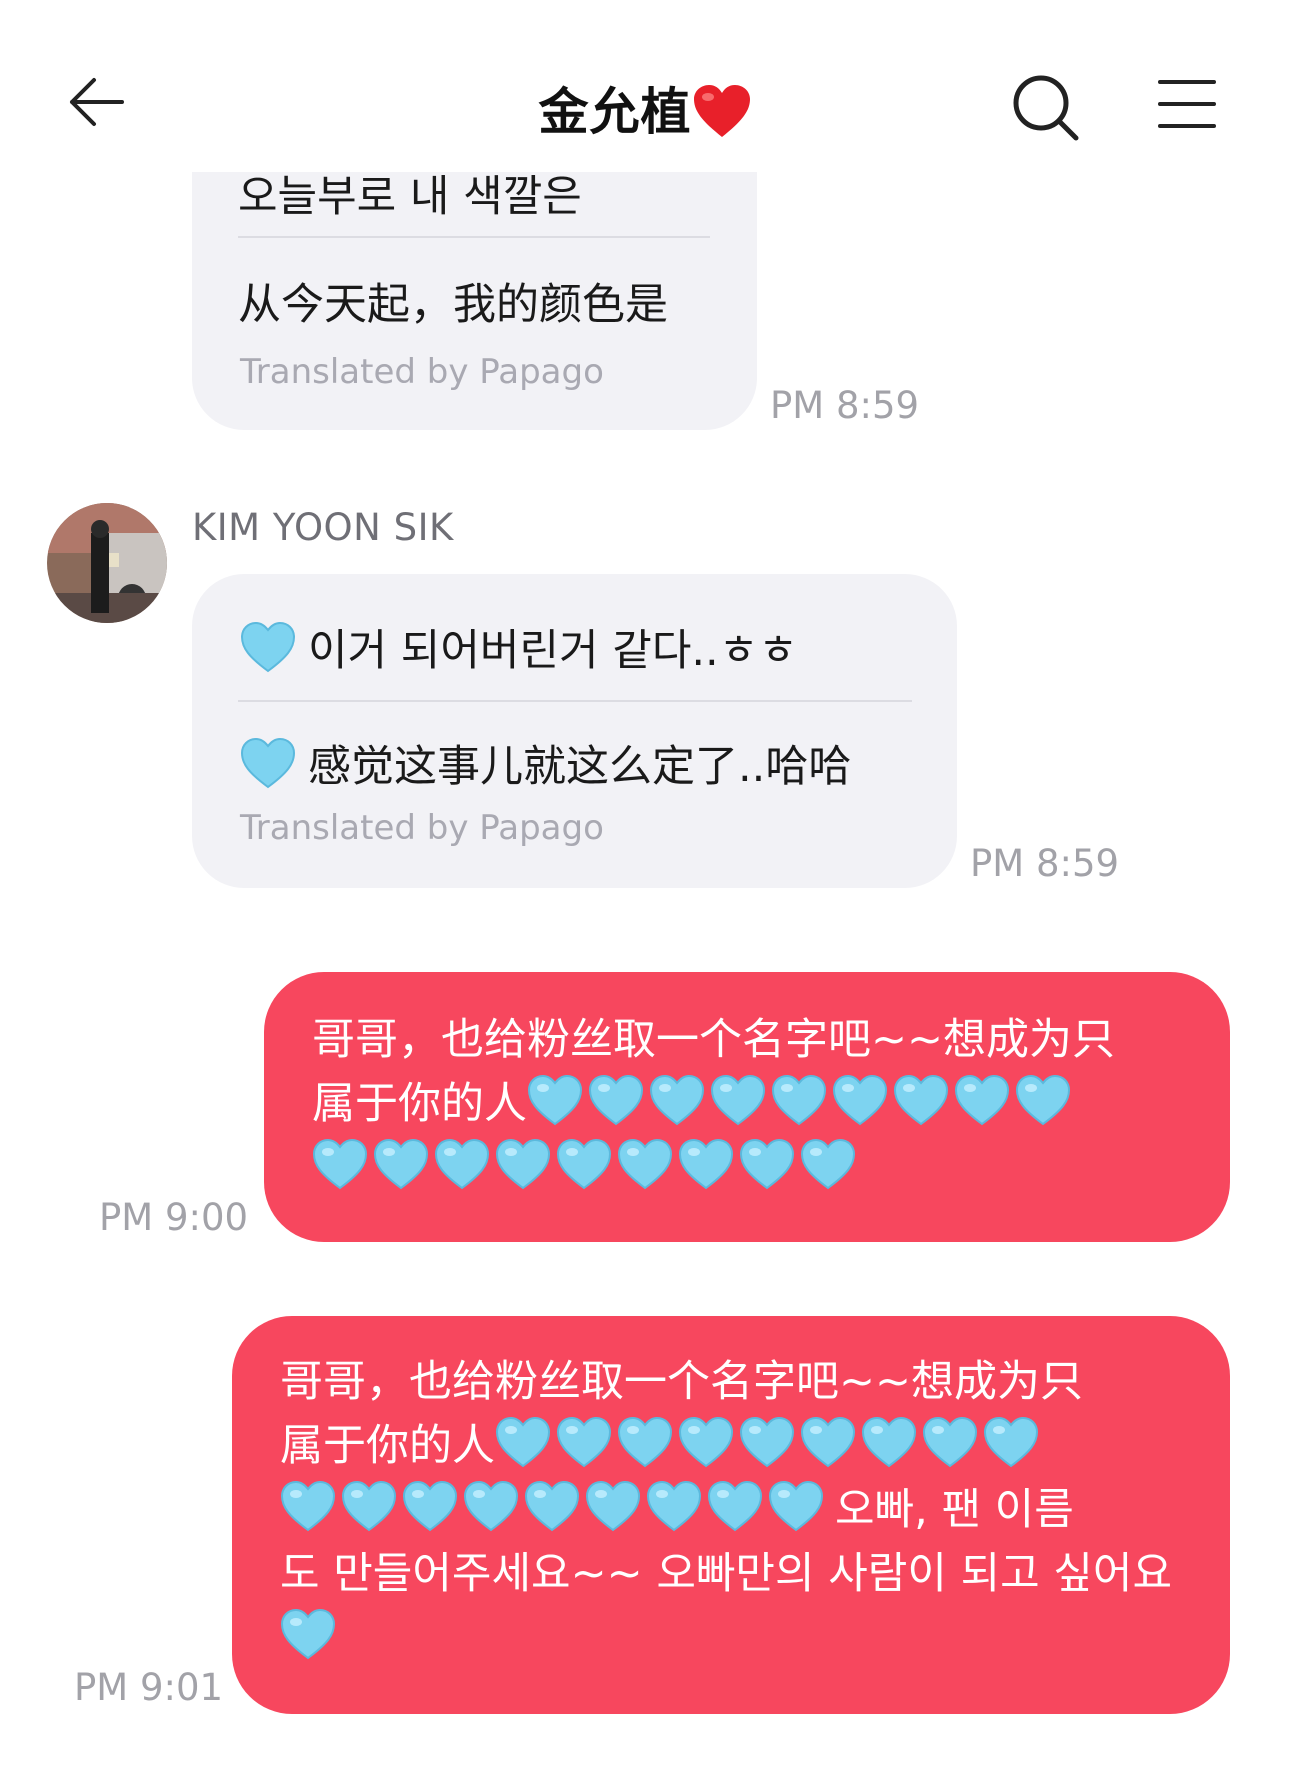 This screenshot has height=1786, width=1290. Describe the element at coordinates (726, 1574) in the screenshot. I see `message-line: 도 만들어주세요~~ 오빠만의 사람이 되고 싶어요` at that location.